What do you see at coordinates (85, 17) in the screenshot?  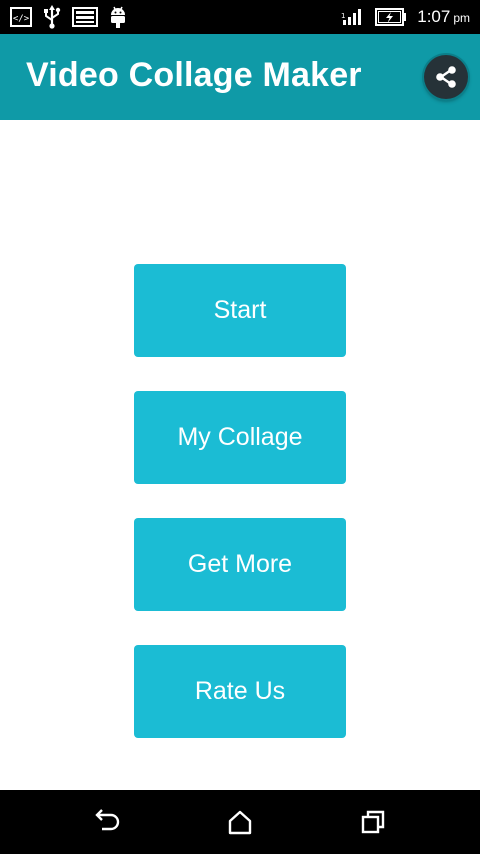 I see `image-icon` at bounding box center [85, 17].